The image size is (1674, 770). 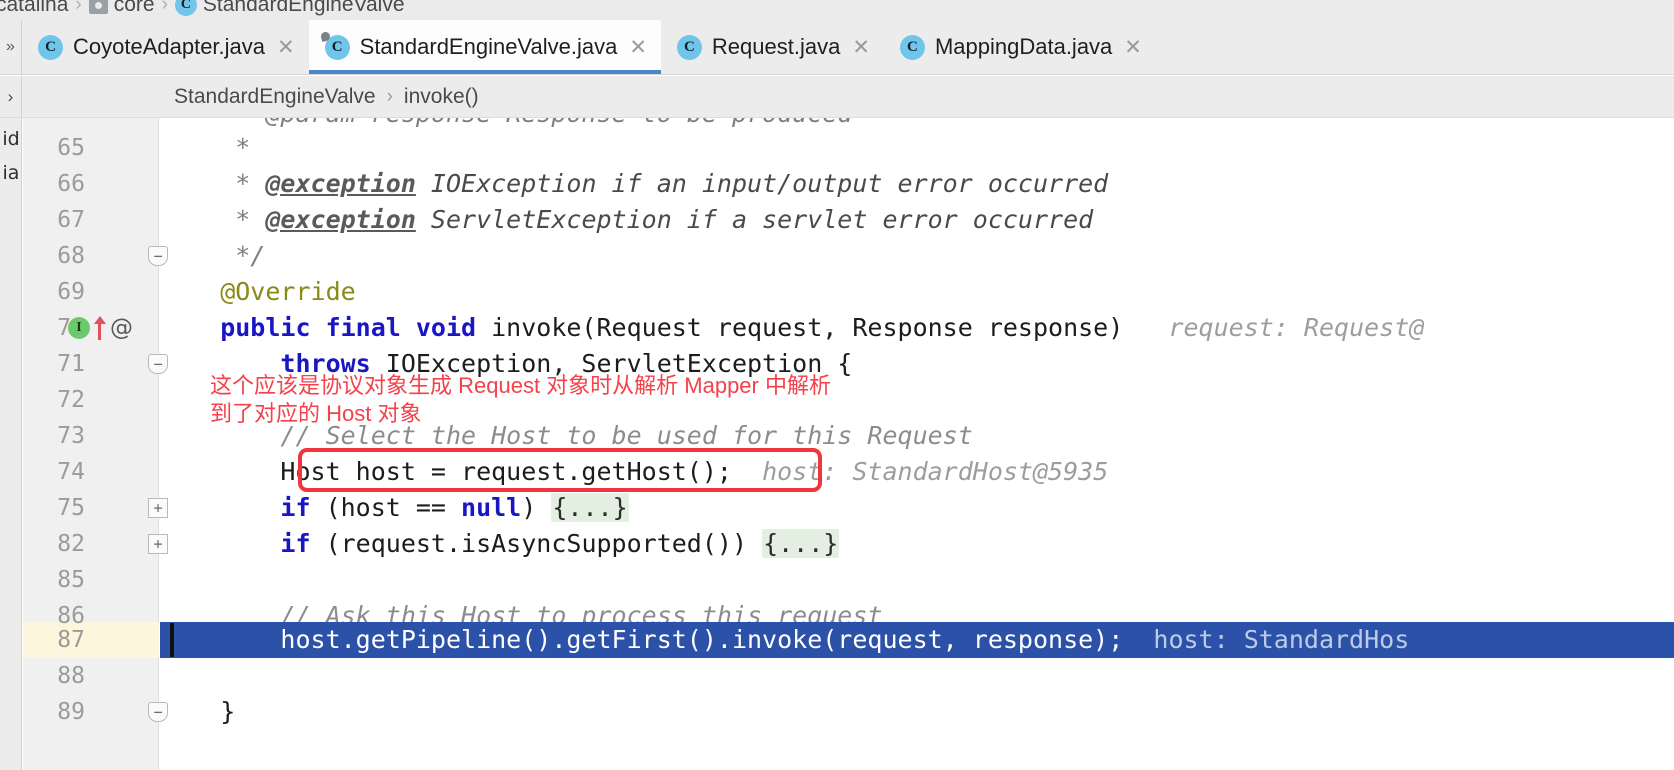 I want to click on tab-standardenginevalve-java: C StandardEngineValve.java ✕, so click(x=485, y=47).